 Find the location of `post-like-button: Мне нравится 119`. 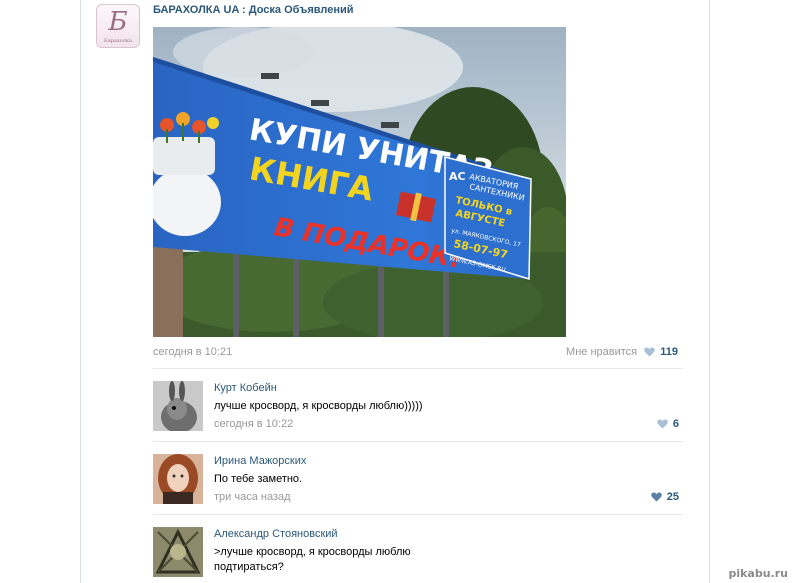

post-like-button: Мне нравится 119 is located at coordinates (622, 352).